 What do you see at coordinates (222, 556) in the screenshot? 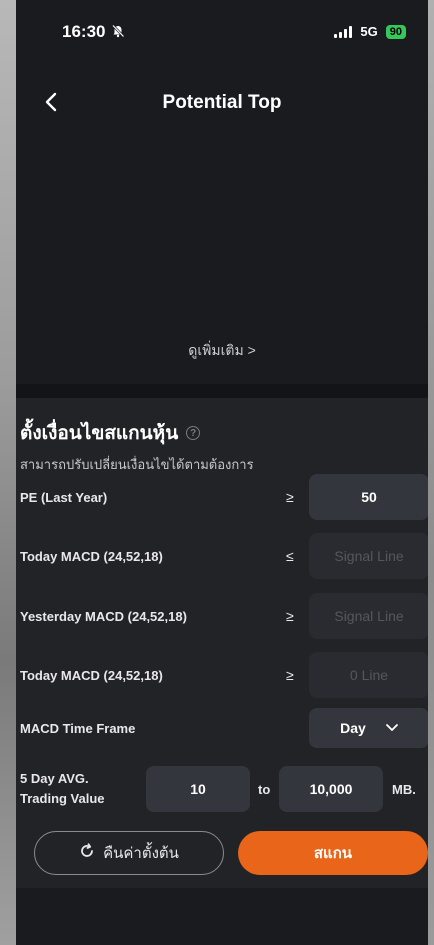
I see `filter-row-today-macd-signal: Today MACD (24,52,18) ≤ Signal Line` at bounding box center [222, 556].